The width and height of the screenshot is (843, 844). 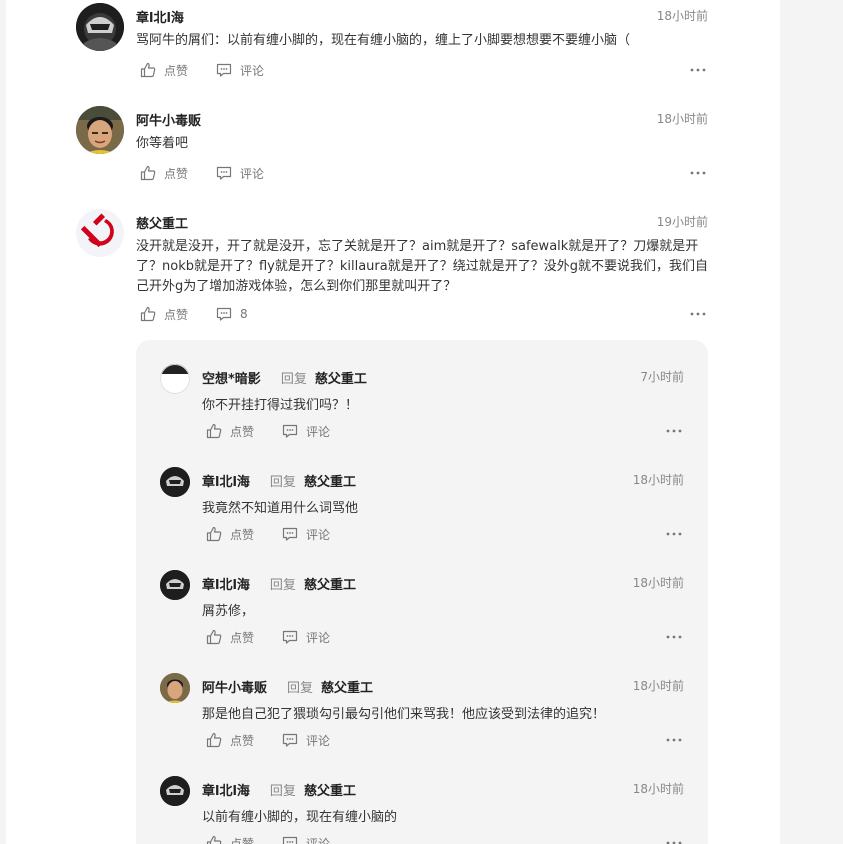 I want to click on person-avatar-image, so click(x=100, y=130).